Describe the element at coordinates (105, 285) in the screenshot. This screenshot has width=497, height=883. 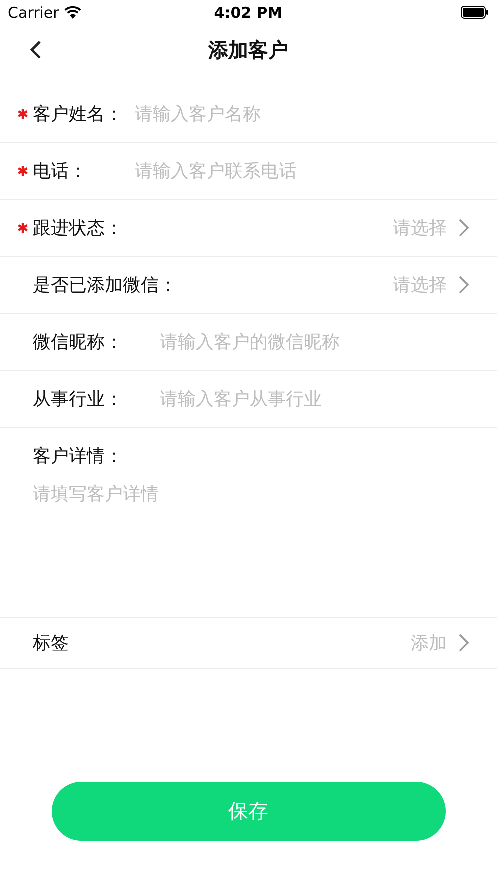
I see `field-label: 是否已添加微信：` at that location.